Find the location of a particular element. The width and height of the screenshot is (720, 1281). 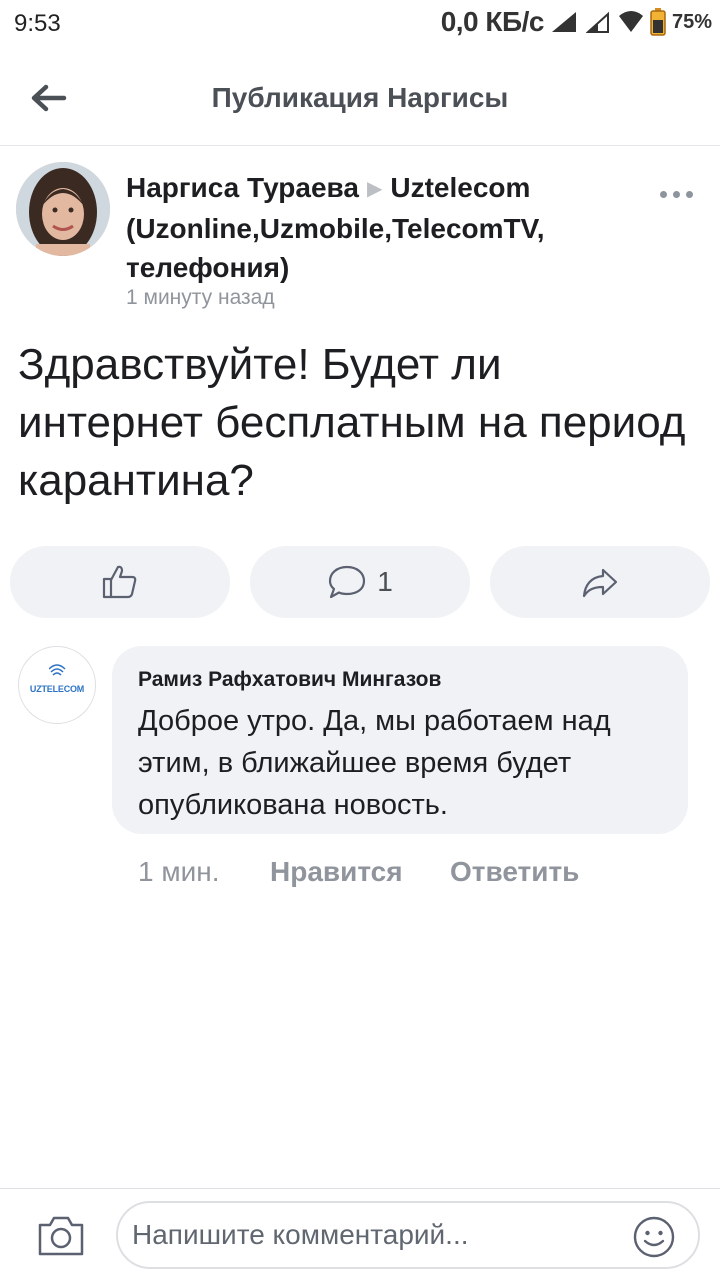

commenter-avatar: UZTELECOM is located at coordinates (57, 685).